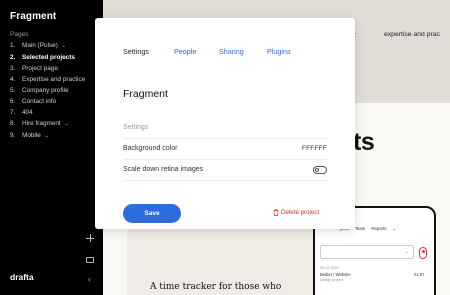  What do you see at coordinates (27, 112) in the screenshot?
I see `page-label: 404` at bounding box center [27, 112].